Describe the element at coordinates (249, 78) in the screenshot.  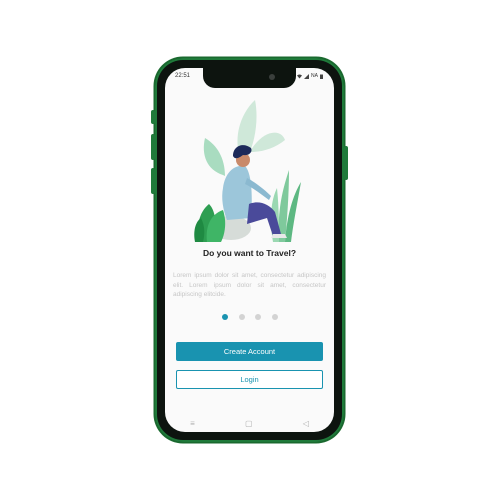
I see `notch` at that location.